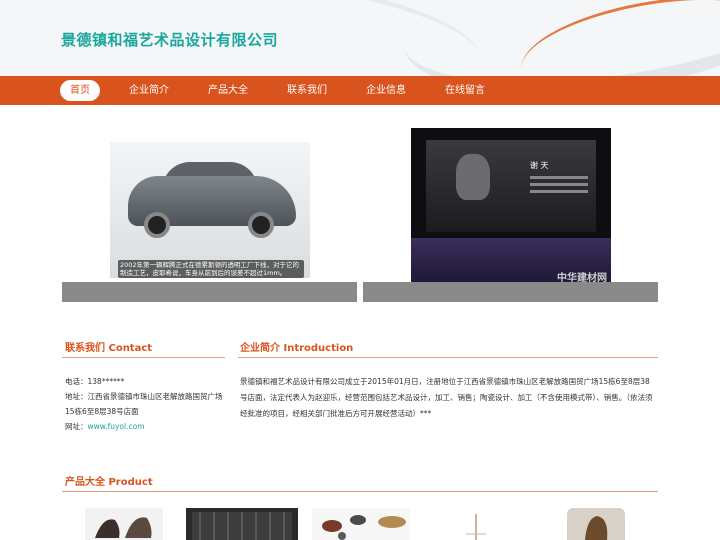  Describe the element at coordinates (539, 165) in the screenshot. I see `screen-name: 谢 天` at that location.